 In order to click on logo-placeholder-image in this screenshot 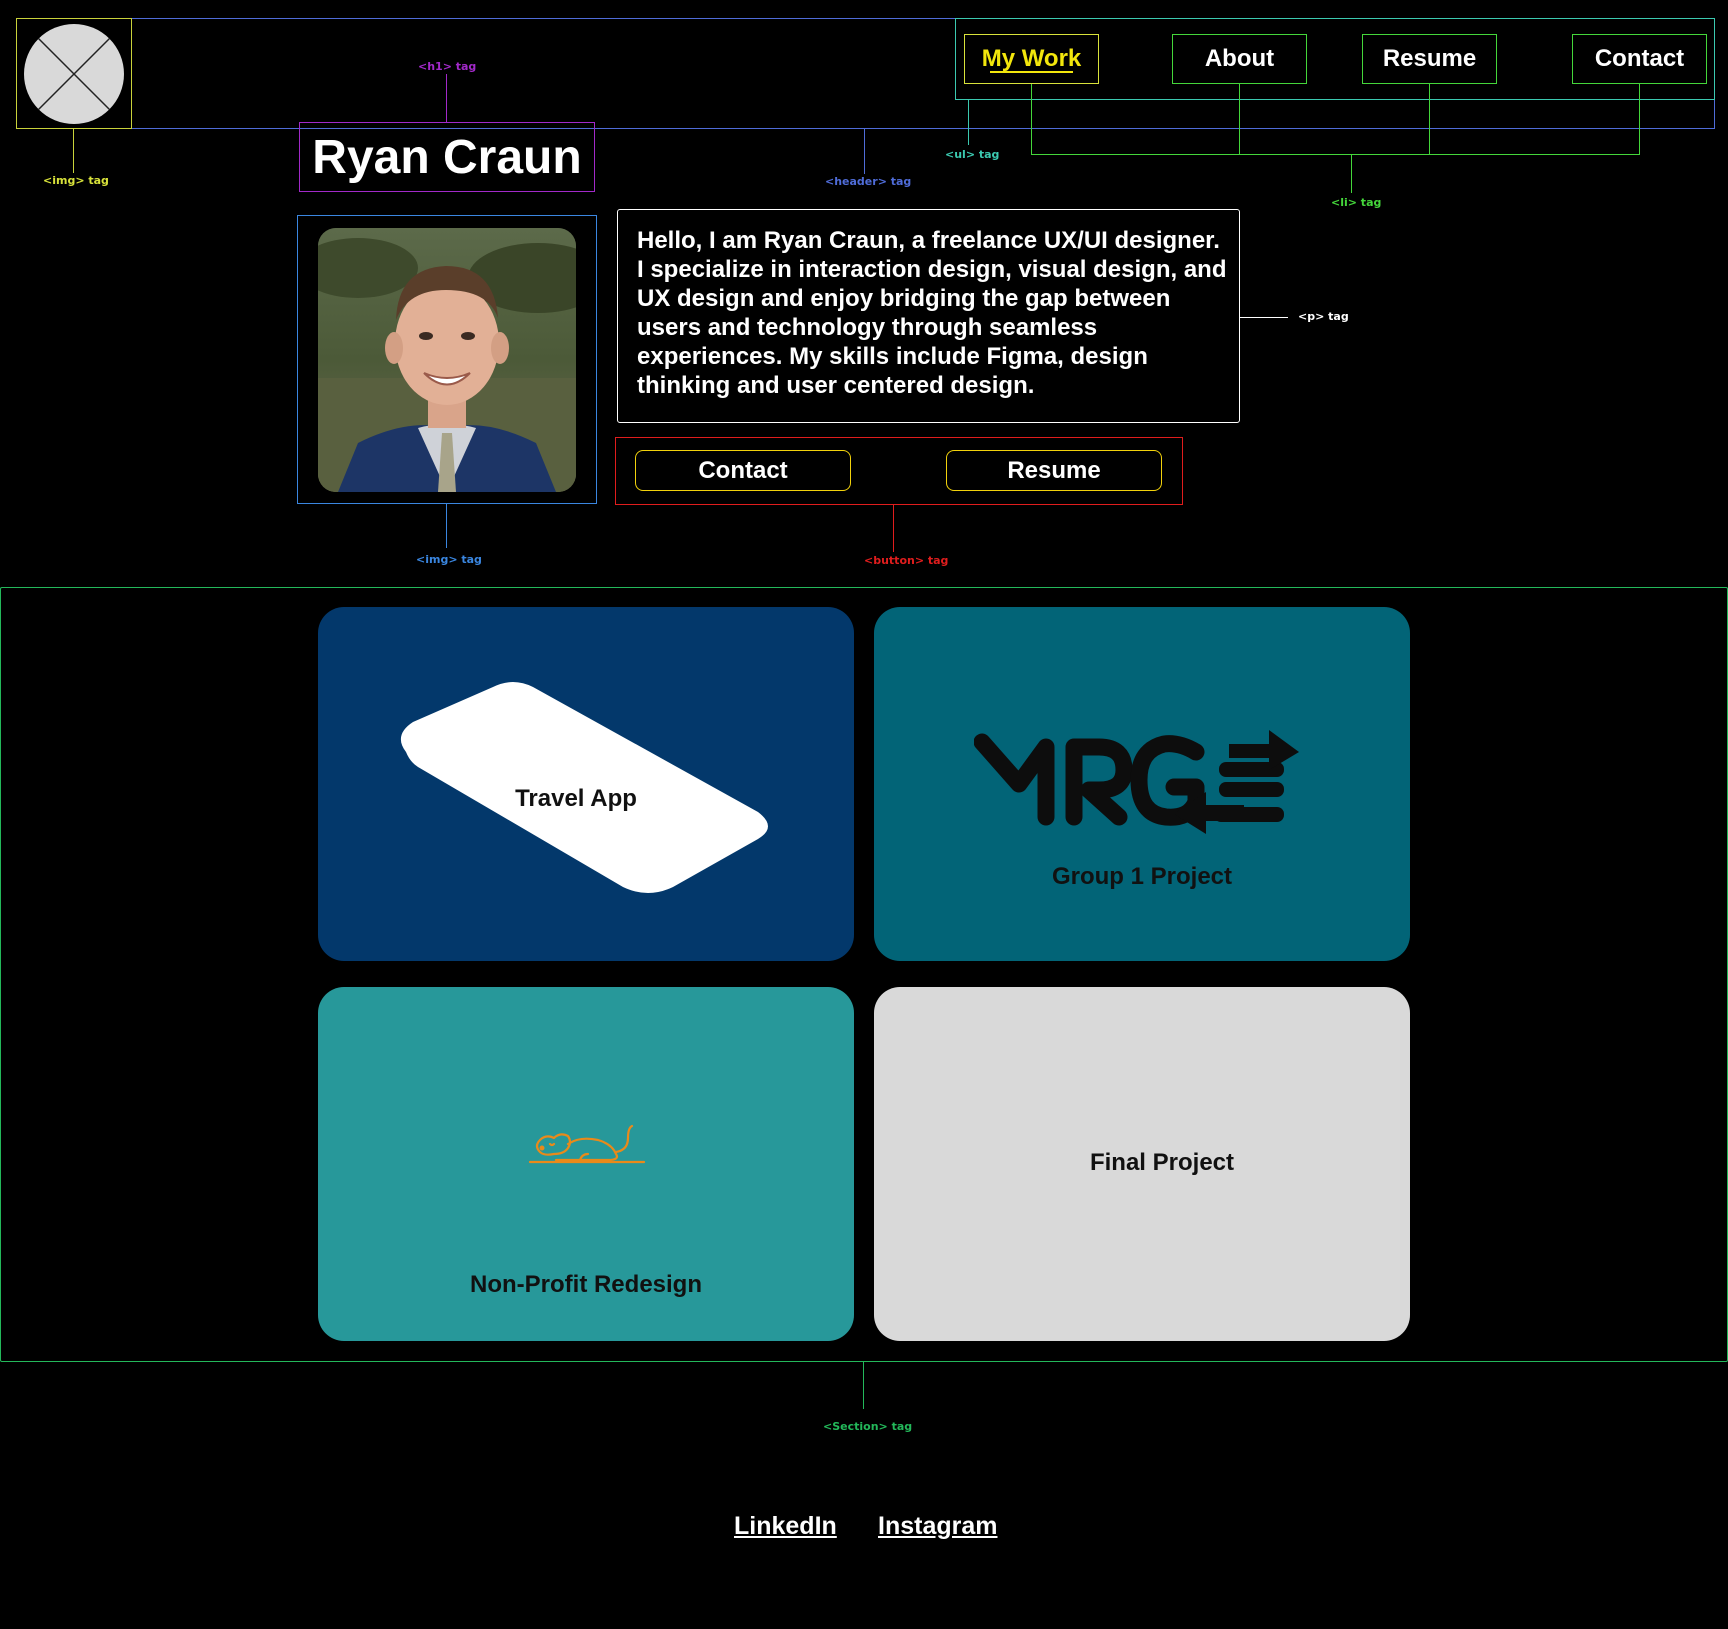, I will do `click(74, 74)`.